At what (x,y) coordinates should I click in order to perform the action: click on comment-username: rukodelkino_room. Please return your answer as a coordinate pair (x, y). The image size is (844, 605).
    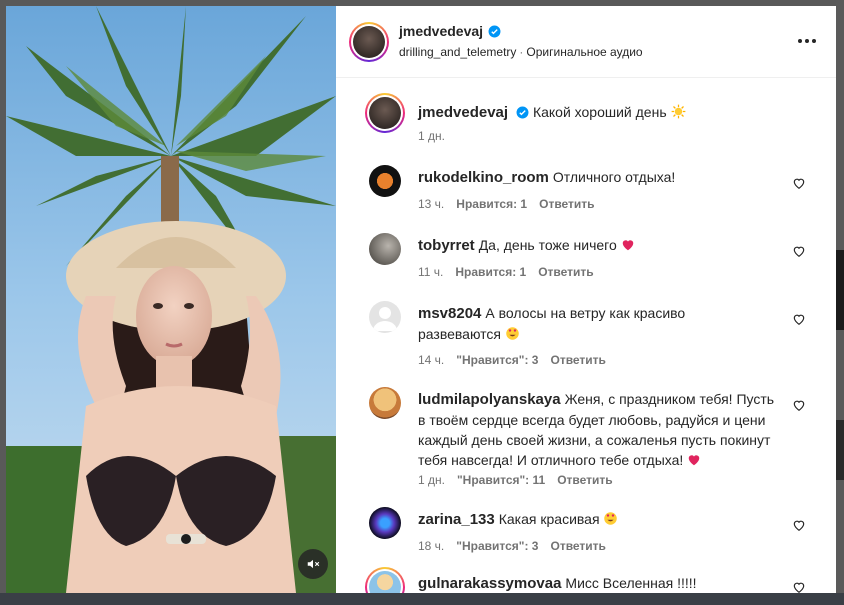
    Looking at the image, I should click on (483, 177).